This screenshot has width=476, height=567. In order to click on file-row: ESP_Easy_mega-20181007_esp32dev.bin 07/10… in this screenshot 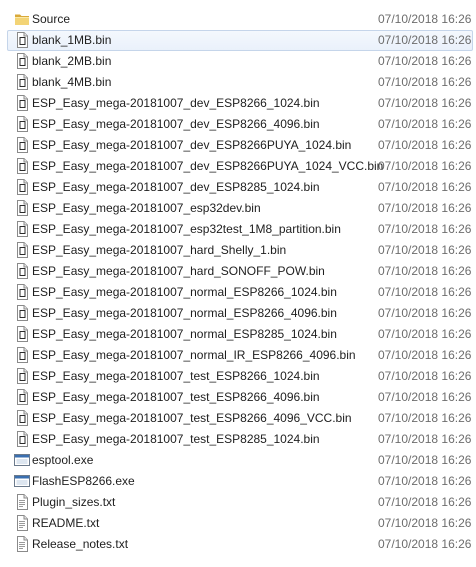, I will do `click(238, 208)`.